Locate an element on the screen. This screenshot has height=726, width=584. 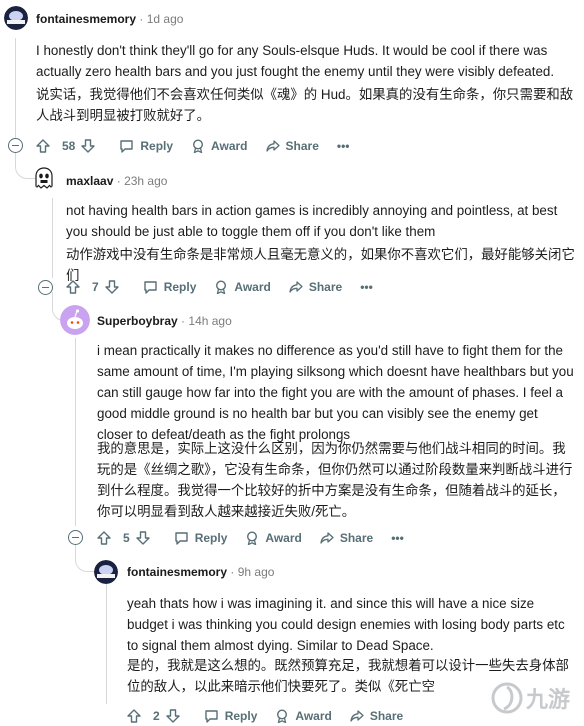
vote-group: 58 is located at coordinates (68, 146).